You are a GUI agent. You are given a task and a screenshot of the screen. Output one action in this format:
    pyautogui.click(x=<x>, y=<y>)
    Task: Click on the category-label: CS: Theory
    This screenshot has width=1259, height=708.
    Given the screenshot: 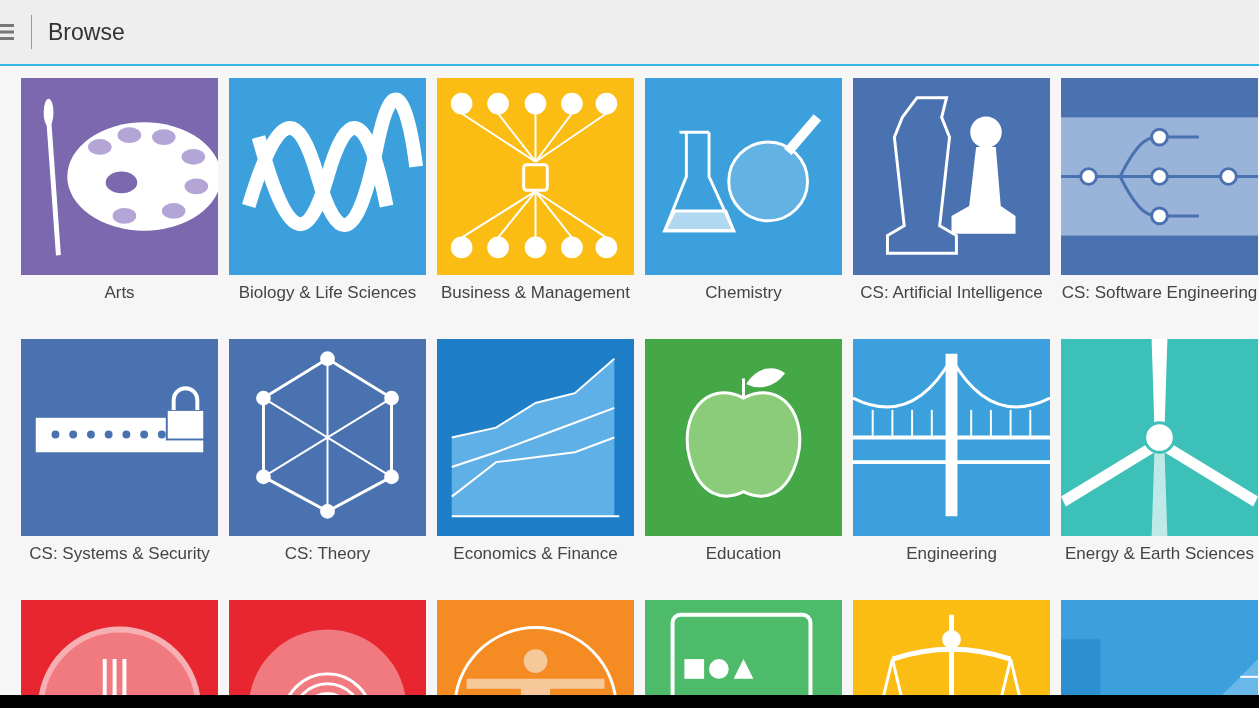 What is the action you would take?
    pyautogui.click(x=327, y=553)
    